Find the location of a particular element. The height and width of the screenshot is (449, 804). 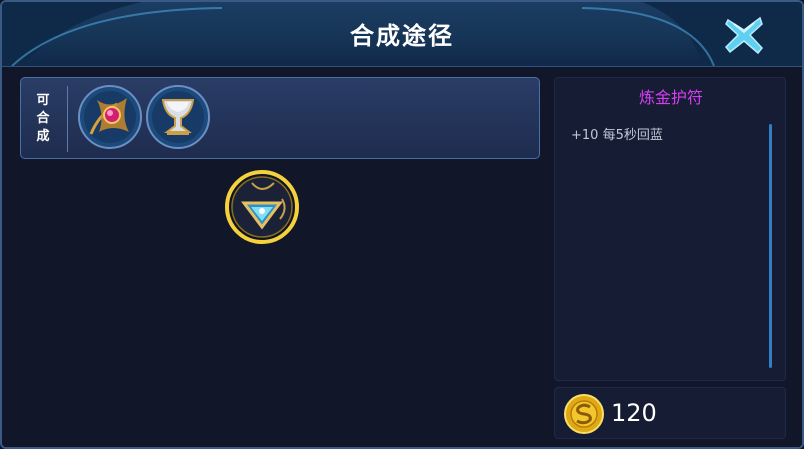

recipe-item-scepter is located at coordinates (110, 117).